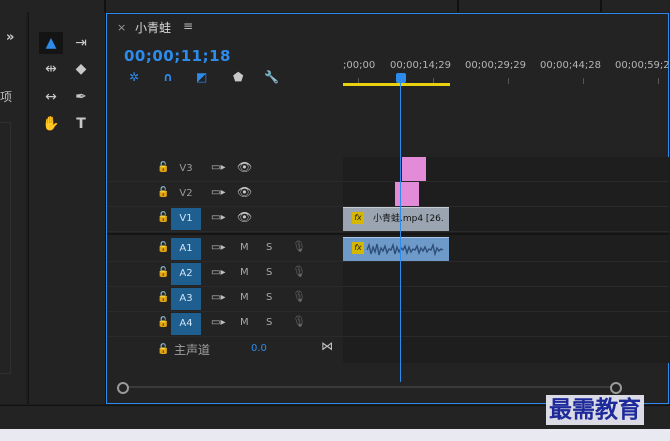 The image size is (670, 441). What do you see at coordinates (405, 249) in the screenshot?
I see `audio-waveform` at bounding box center [405, 249].